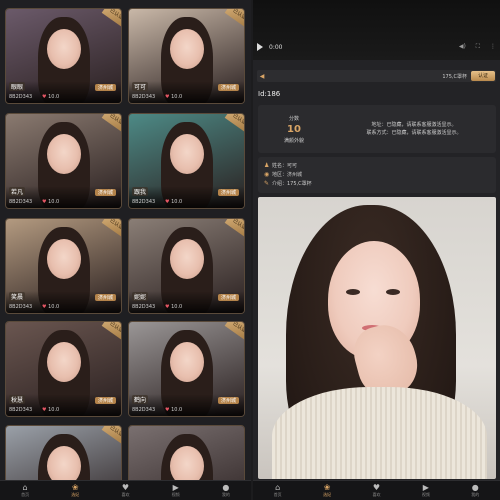 This screenshot has height=500, width=500. What do you see at coordinates (267, 174) in the screenshot?
I see `location-icon: ◉` at bounding box center [267, 174].